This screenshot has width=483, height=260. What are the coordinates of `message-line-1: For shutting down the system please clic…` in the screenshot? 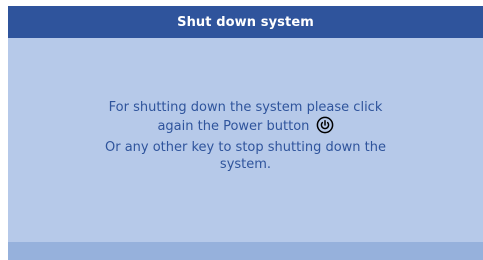 It's located at (245, 107).